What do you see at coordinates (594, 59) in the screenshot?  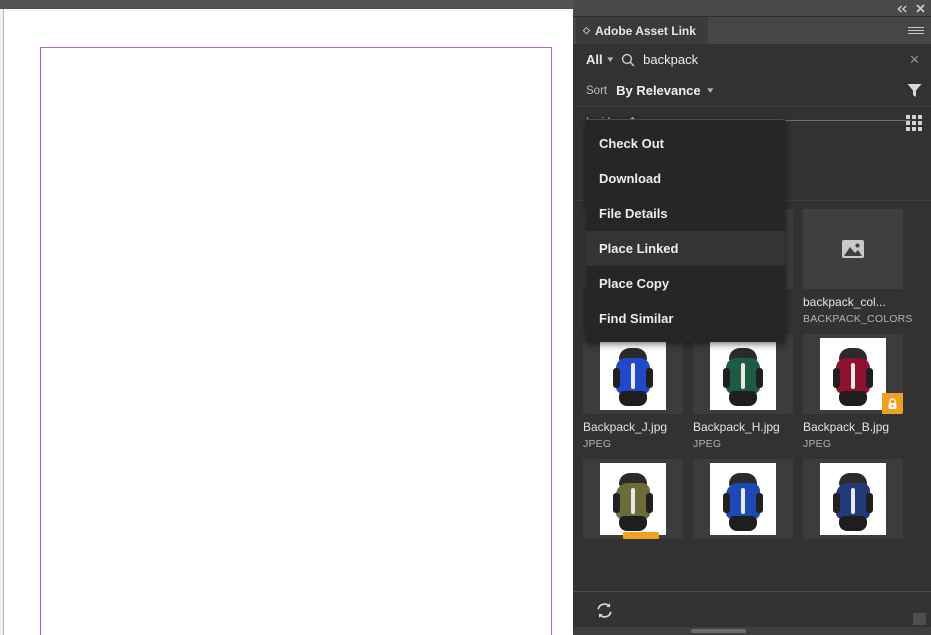 I see `search-scope-label: All` at bounding box center [594, 59].